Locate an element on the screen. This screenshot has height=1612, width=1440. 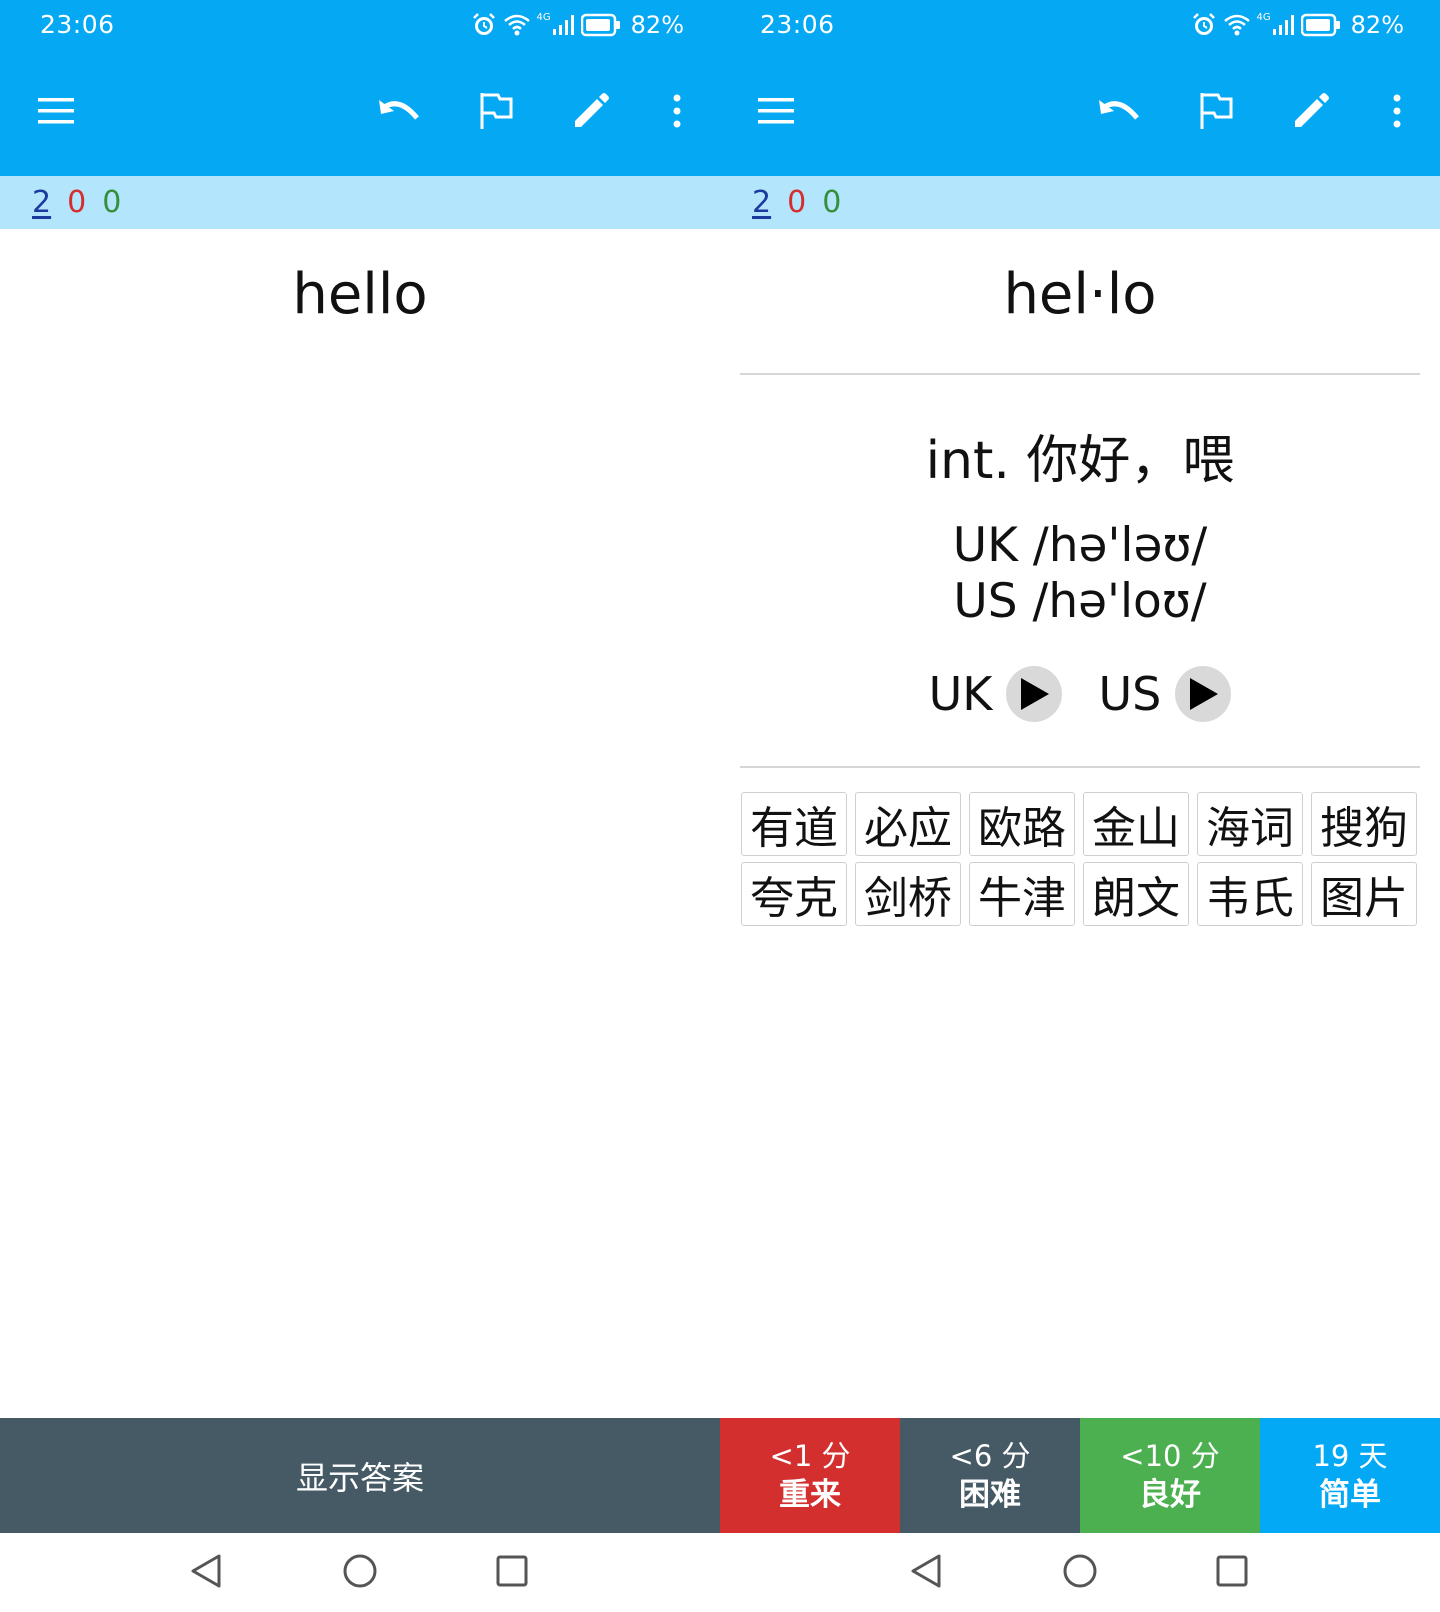
again-interval: <1 分 is located at coordinates (810, 1455).